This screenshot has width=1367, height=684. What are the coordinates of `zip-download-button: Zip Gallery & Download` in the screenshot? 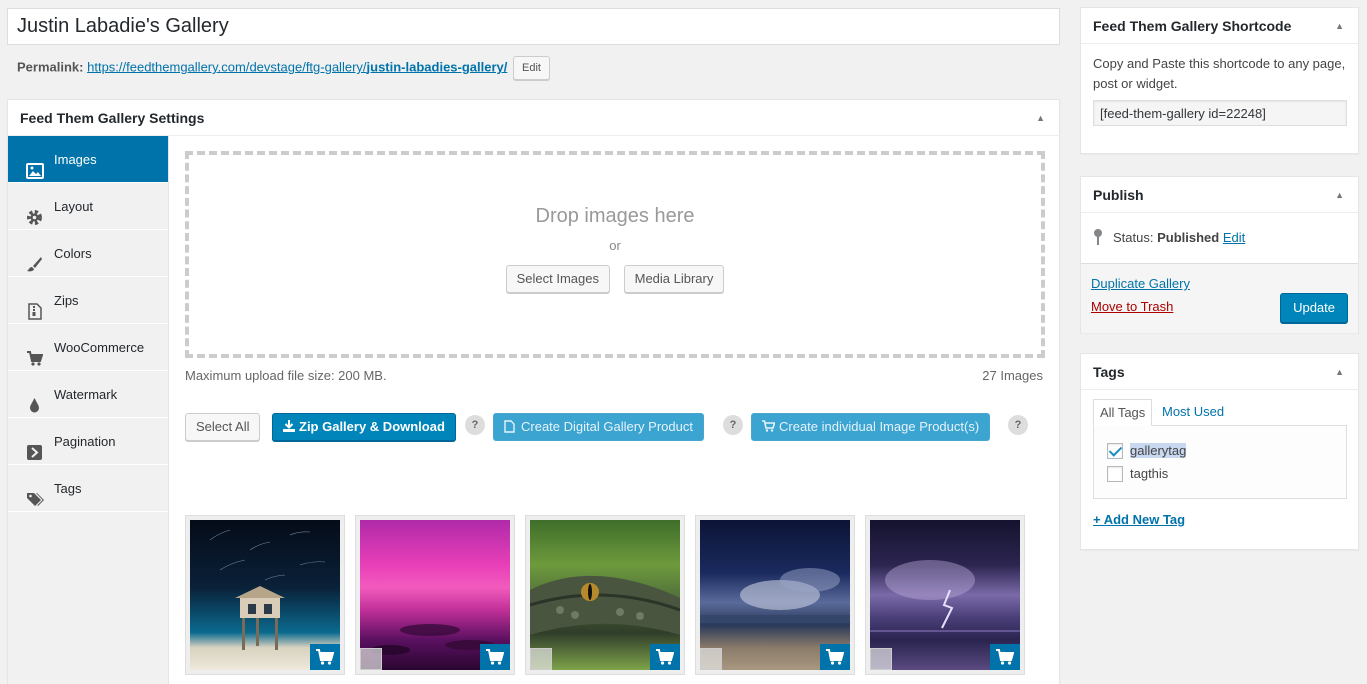 It's located at (364, 427).